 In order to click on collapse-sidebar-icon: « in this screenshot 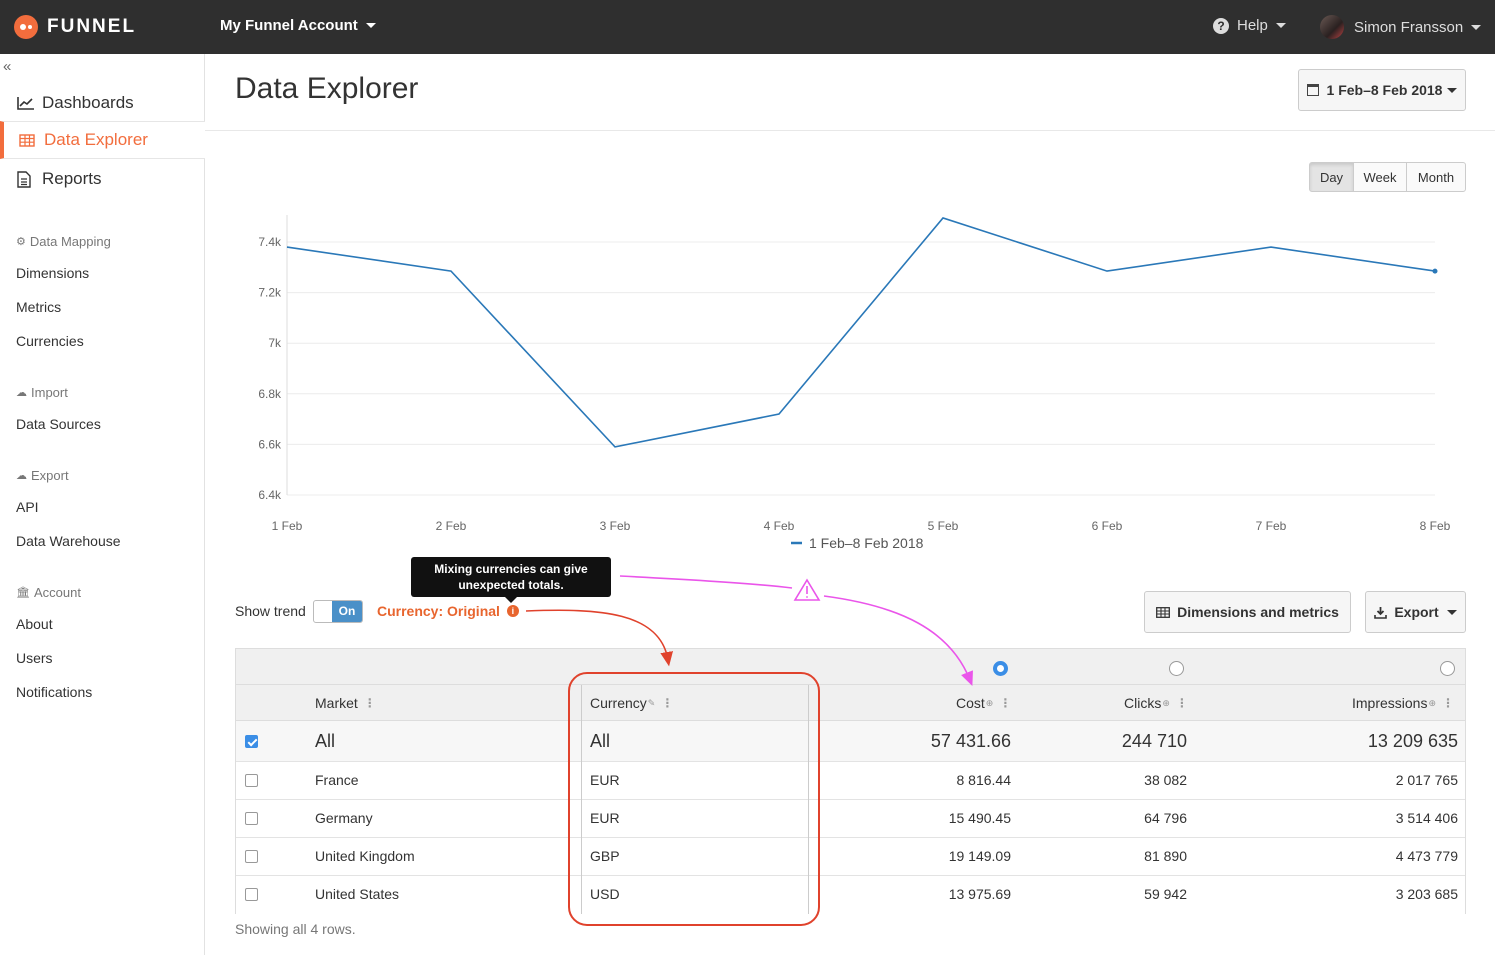, I will do `click(7, 66)`.